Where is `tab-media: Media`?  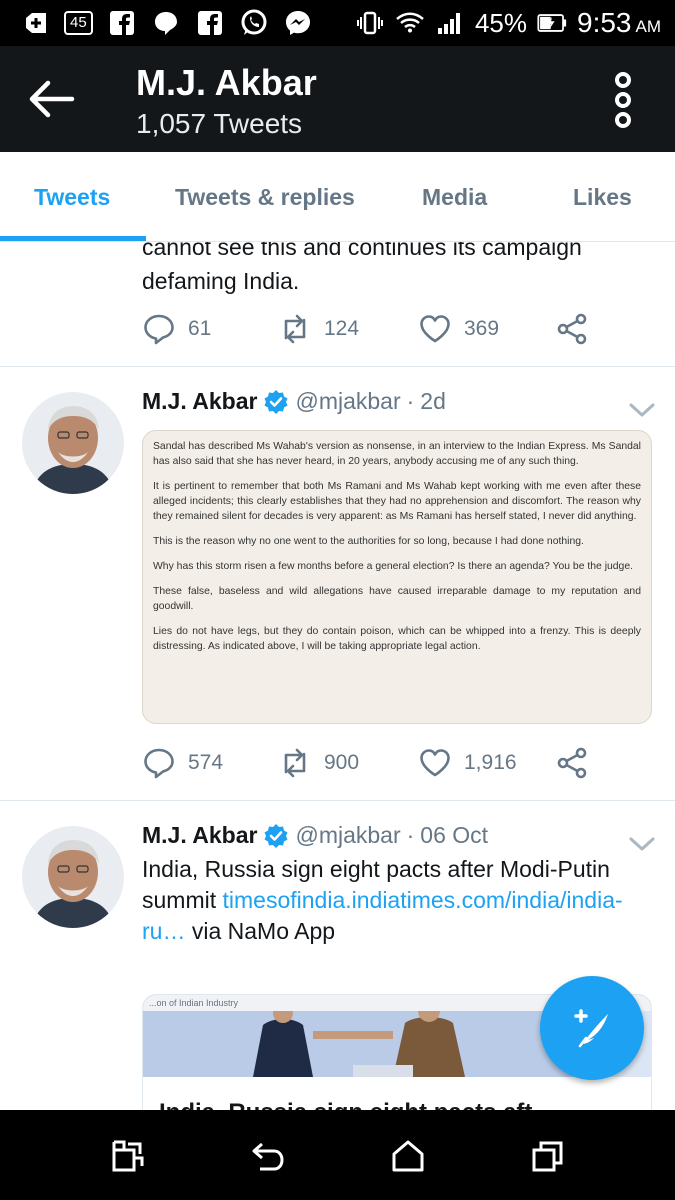
tab-media: Media is located at coordinates (454, 197).